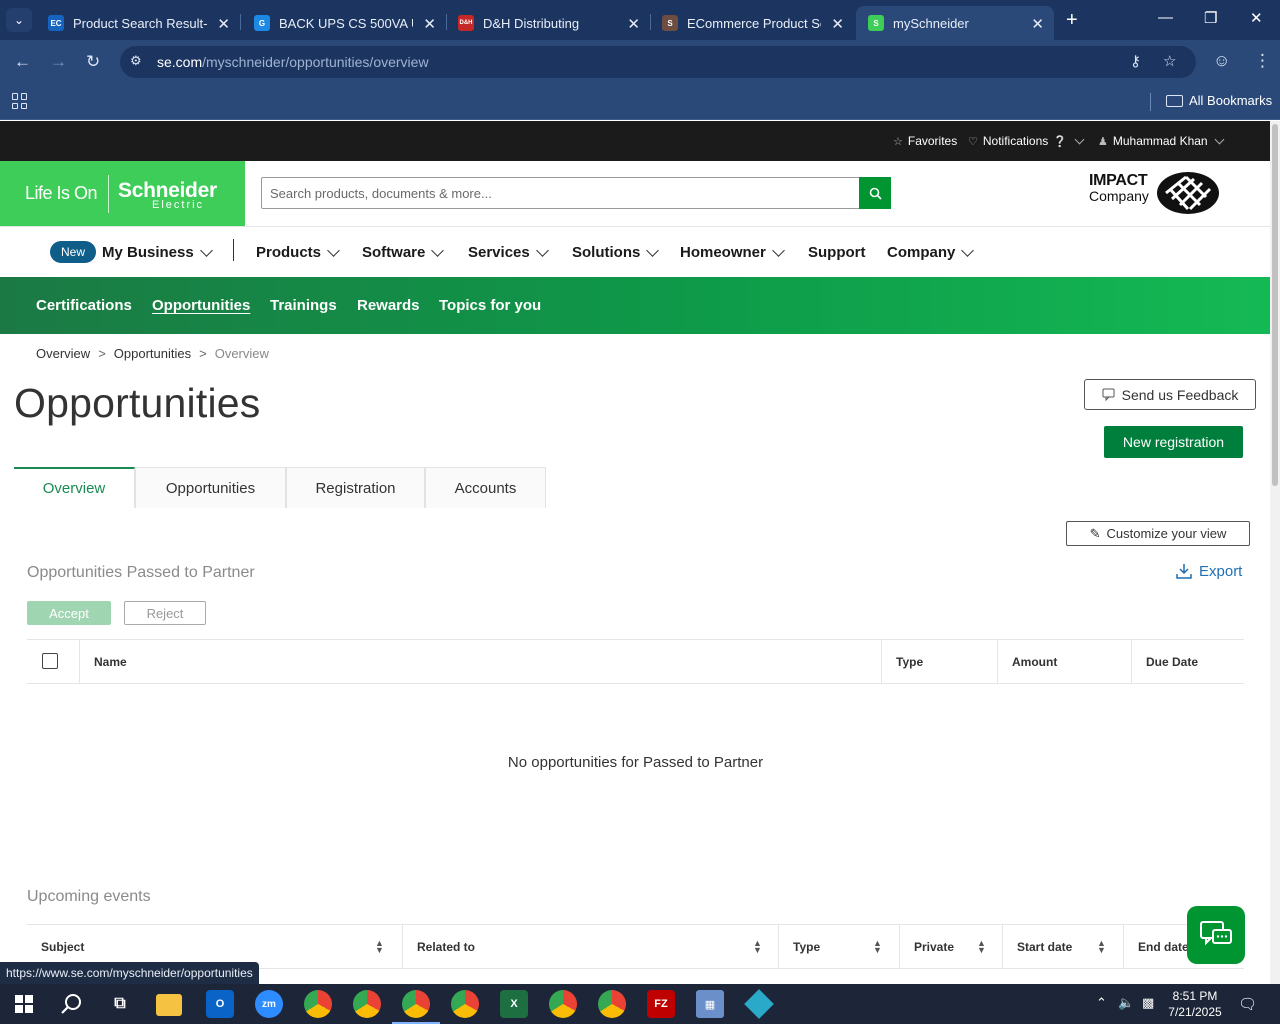 The height and width of the screenshot is (1024, 1280). I want to click on notifications-label: Notifications, so click(1015, 141).